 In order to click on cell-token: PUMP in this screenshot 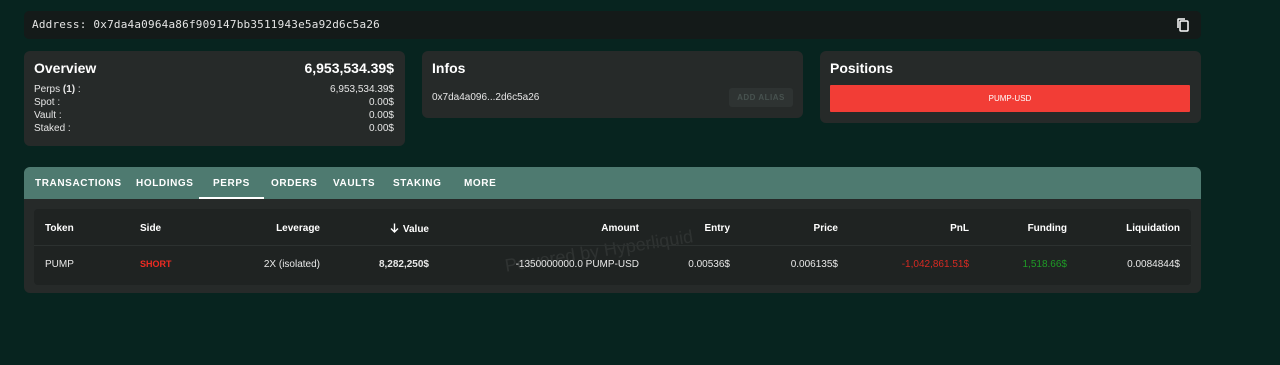, I will do `click(59, 264)`.